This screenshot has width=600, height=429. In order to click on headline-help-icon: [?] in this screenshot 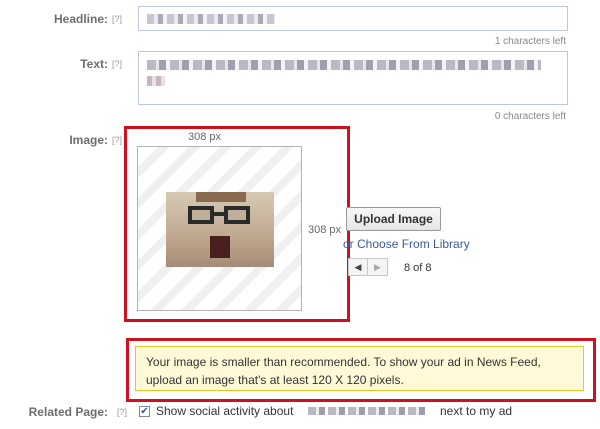, I will do `click(117, 19)`.